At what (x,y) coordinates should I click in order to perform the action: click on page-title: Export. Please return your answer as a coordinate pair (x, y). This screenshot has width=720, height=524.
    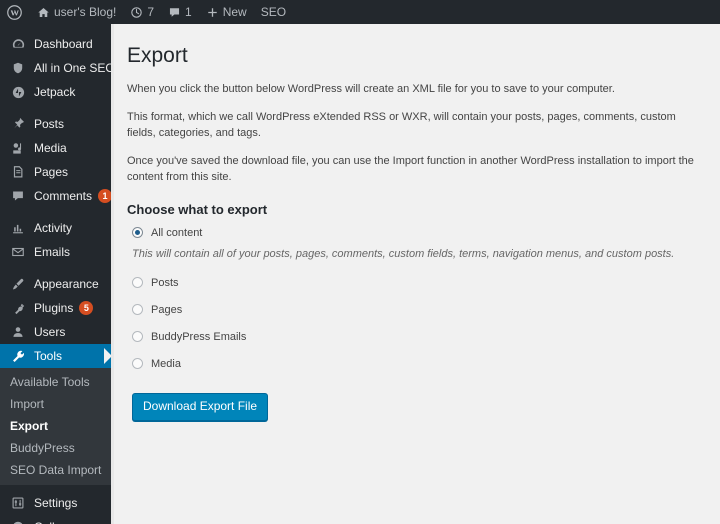
    Looking at the image, I should click on (157, 55).